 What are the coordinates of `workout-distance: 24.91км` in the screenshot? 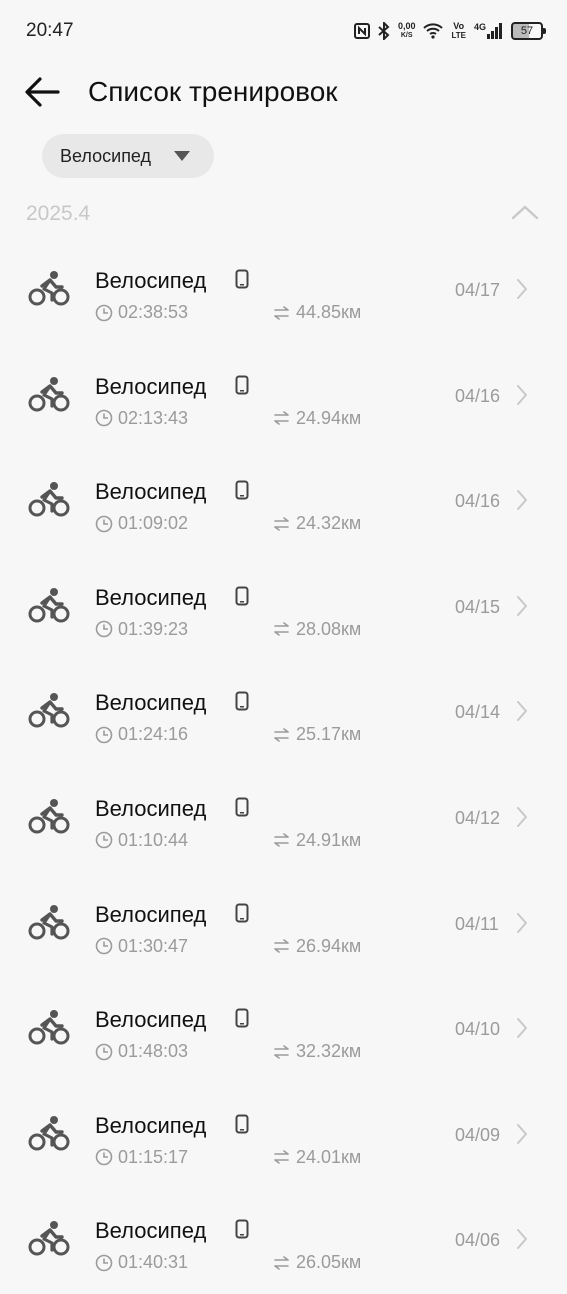 It's located at (317, 840).